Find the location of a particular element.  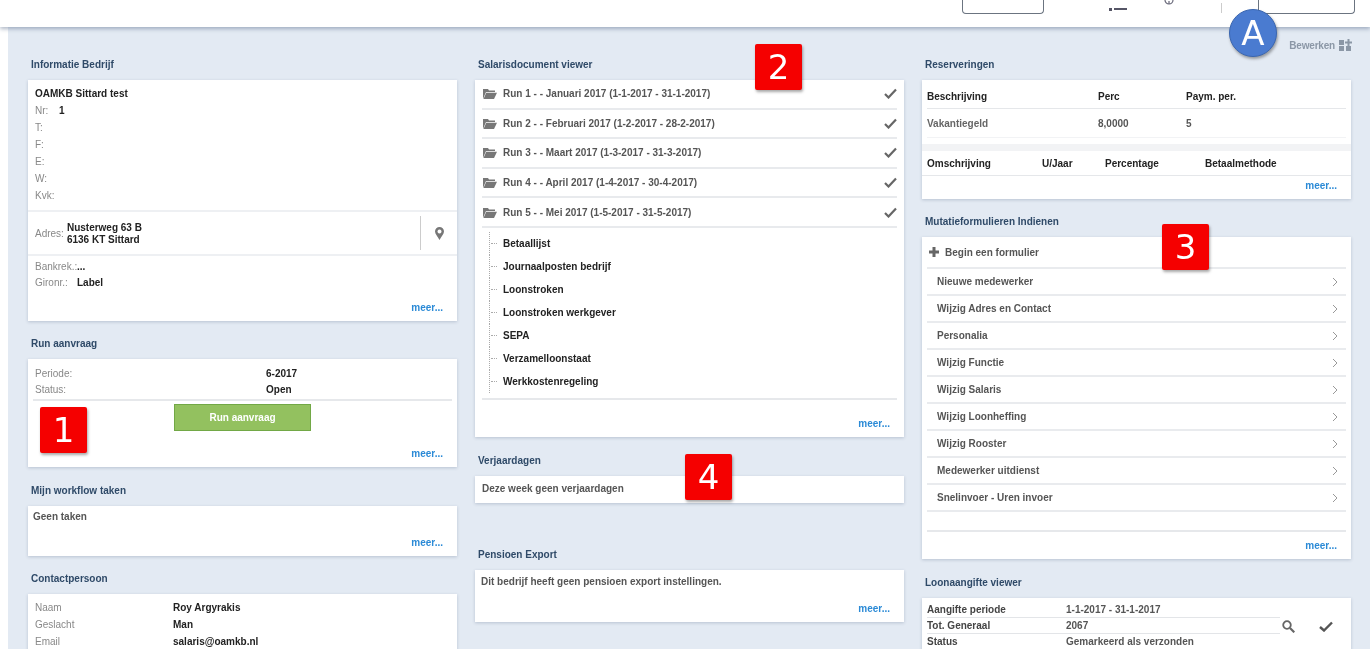

field-value: Label is located at coordinates (91, 282).